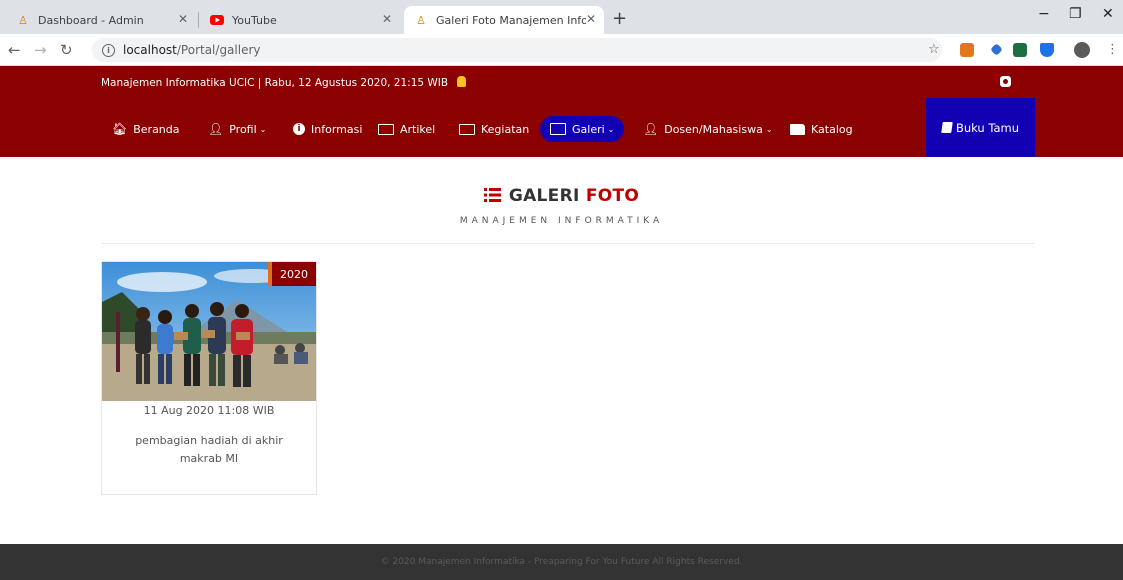  I want to click on gallery-photo: 2020, so click(209, 331).